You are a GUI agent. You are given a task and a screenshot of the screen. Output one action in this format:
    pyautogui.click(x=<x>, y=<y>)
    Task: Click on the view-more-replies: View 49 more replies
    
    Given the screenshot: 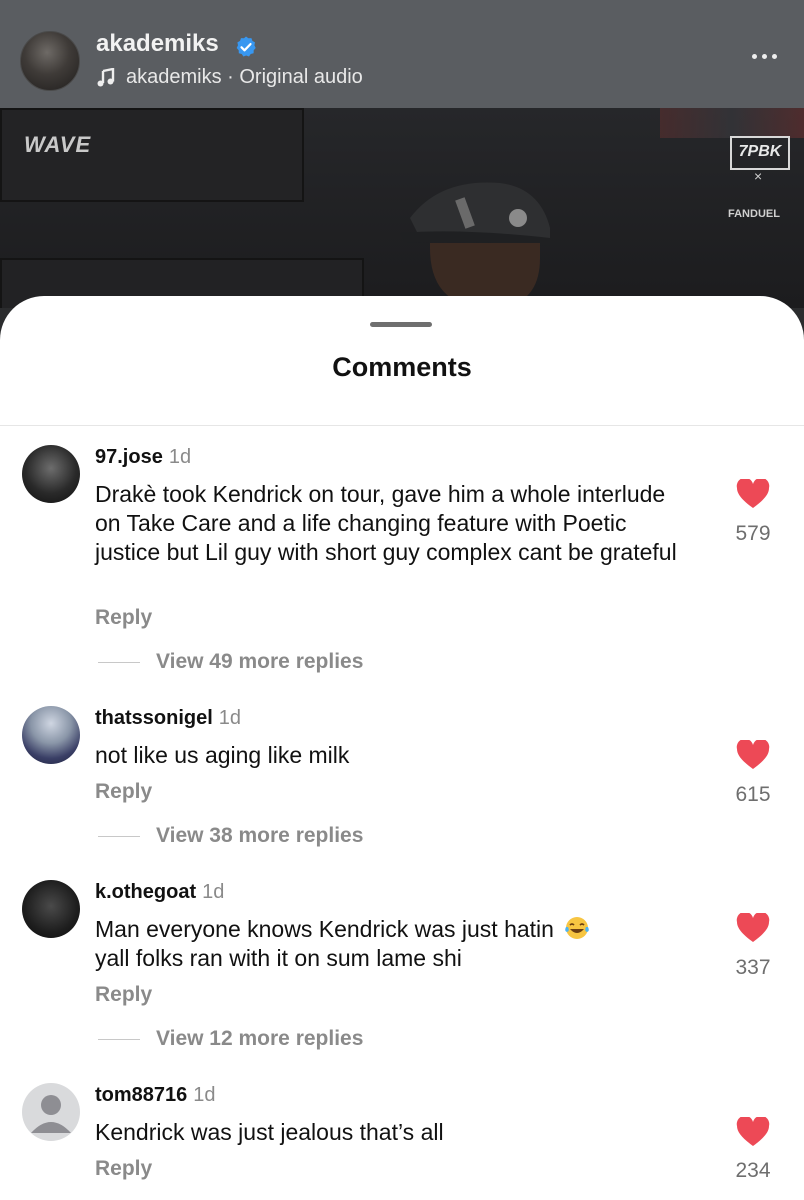 What is the action you would take?
    pyautogui.click(x=230, y=662)
    